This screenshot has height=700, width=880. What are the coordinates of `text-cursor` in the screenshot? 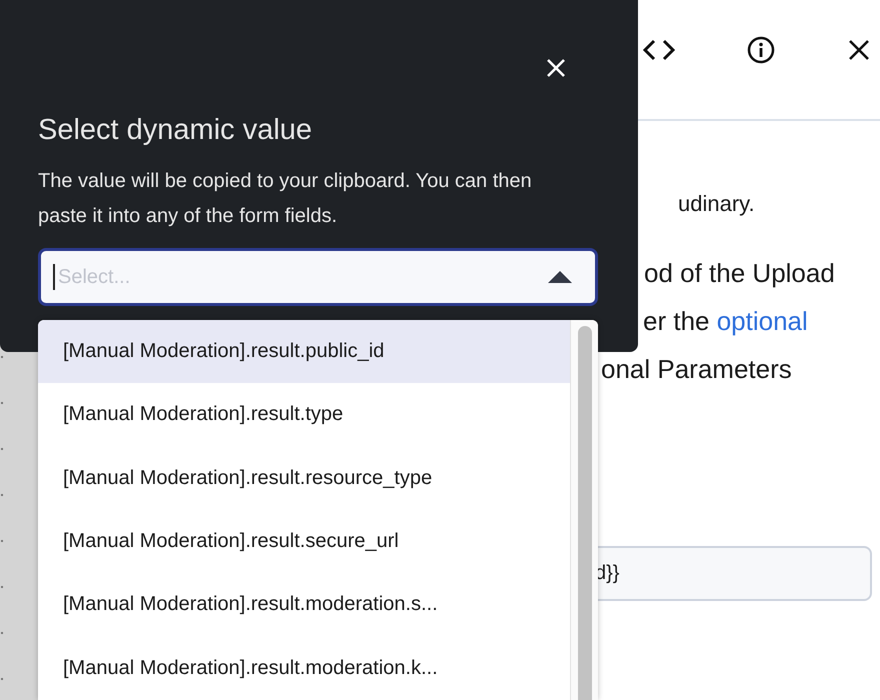 It's located at (54, 277).